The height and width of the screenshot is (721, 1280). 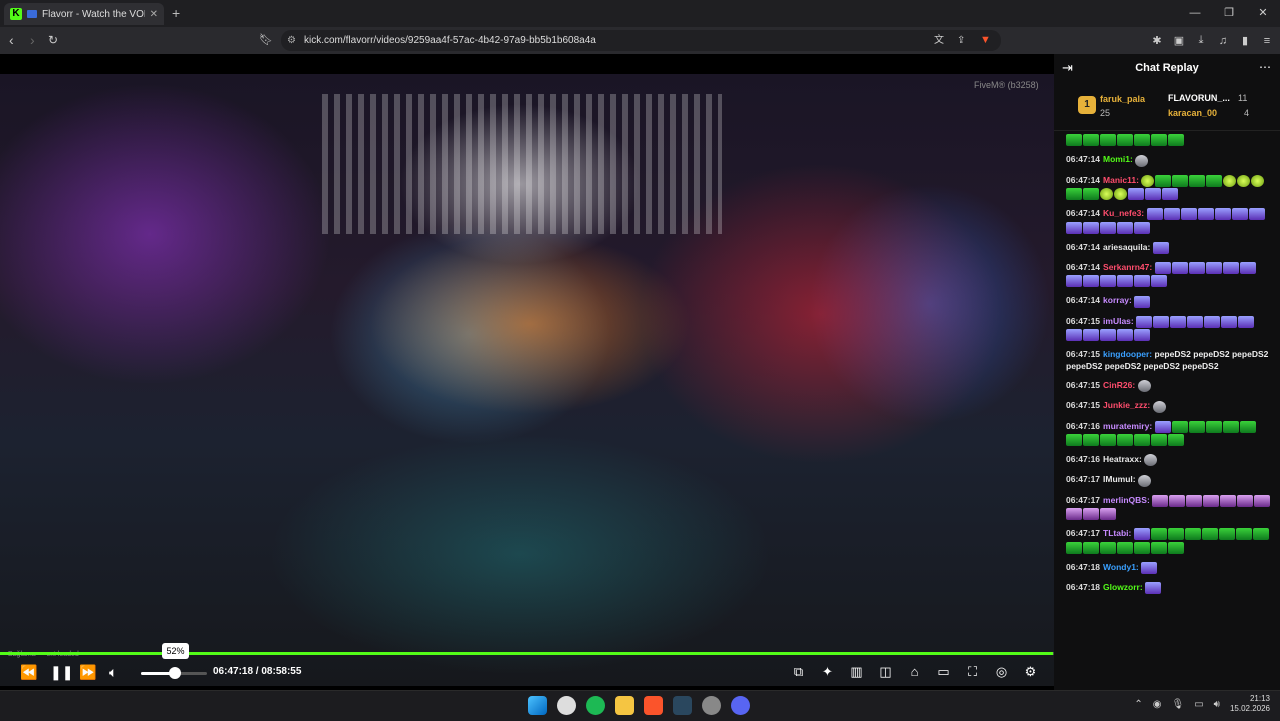 What do you see at coordinates (566, 705) in the screenshot?
I see `security-icon` at bounding box center [566, 705].